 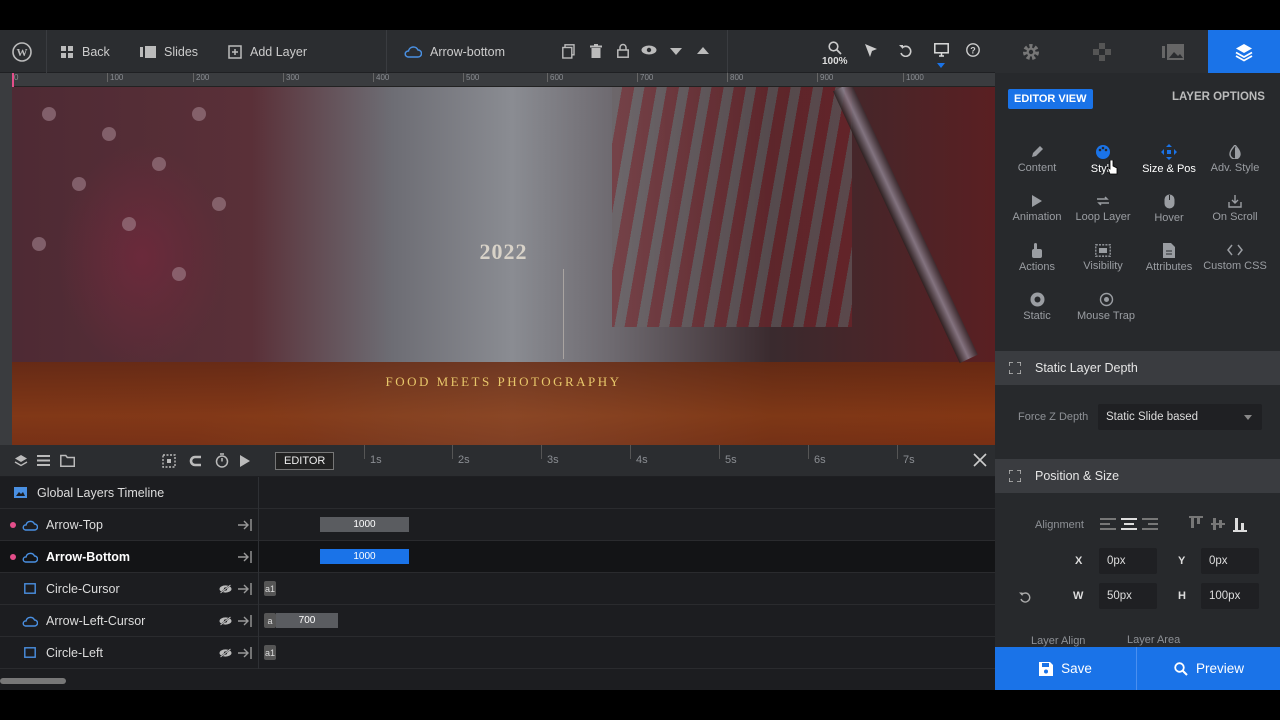 What do you see at coordinates (245, 461) in the screenshot?
I see `play-icon` at bounding box center [245, 461].